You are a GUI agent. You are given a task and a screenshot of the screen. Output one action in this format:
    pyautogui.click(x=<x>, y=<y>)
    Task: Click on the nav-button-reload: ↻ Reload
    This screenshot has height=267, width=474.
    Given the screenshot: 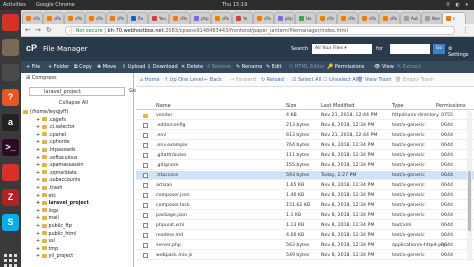 What is the action you would take?
    pyautogui.click(x=272, y=80)
    